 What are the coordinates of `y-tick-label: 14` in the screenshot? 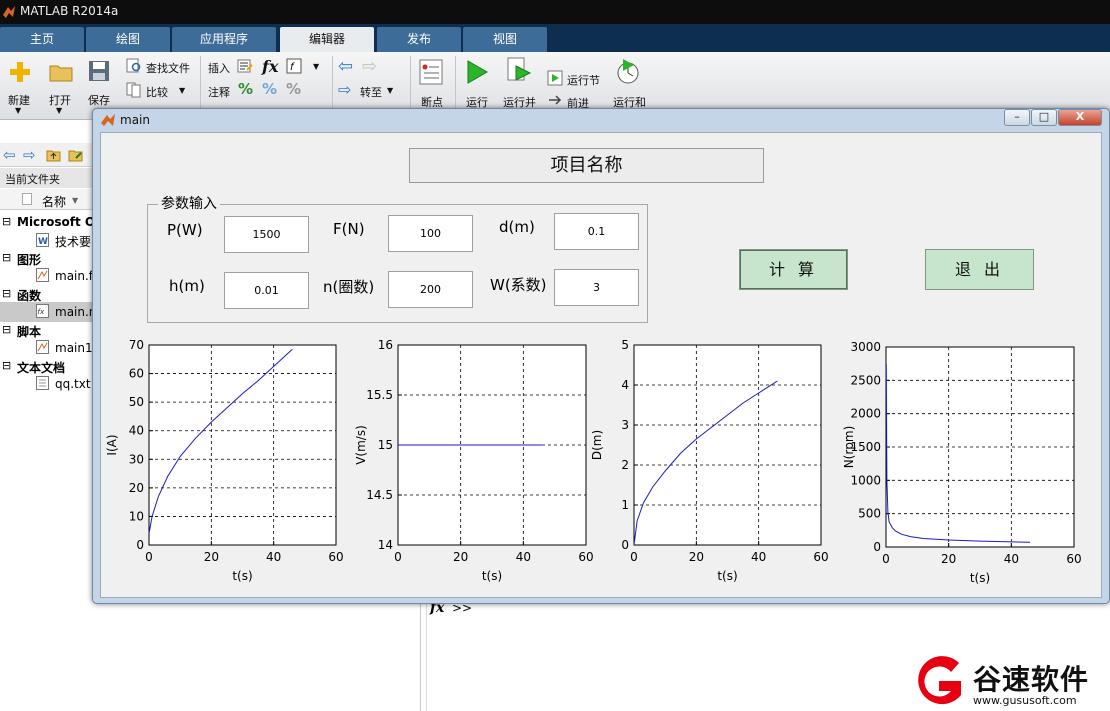 It's located at (385, 545).